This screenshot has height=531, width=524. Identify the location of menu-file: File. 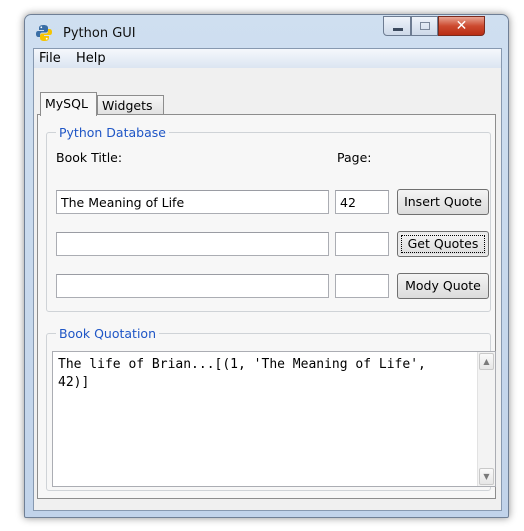
(50, 58).